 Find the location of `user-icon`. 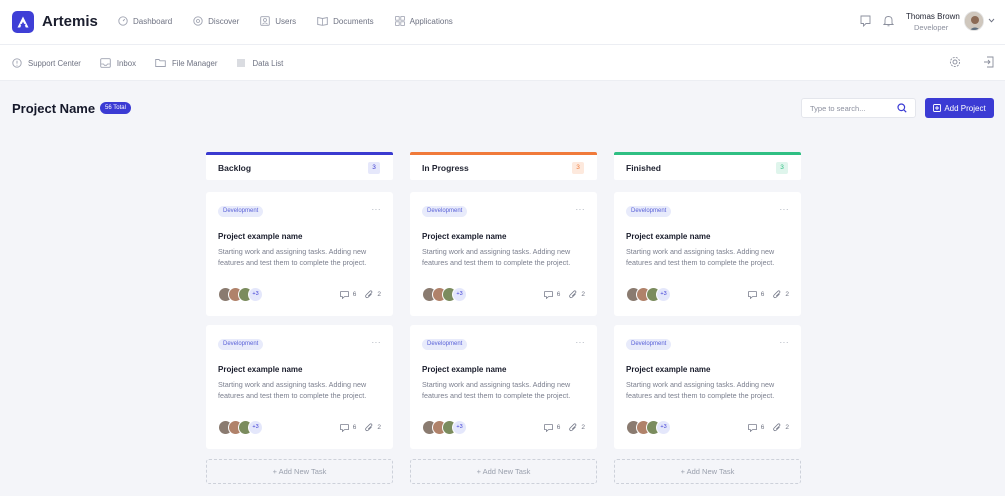

user-icon is located at coordinates (265, 21).